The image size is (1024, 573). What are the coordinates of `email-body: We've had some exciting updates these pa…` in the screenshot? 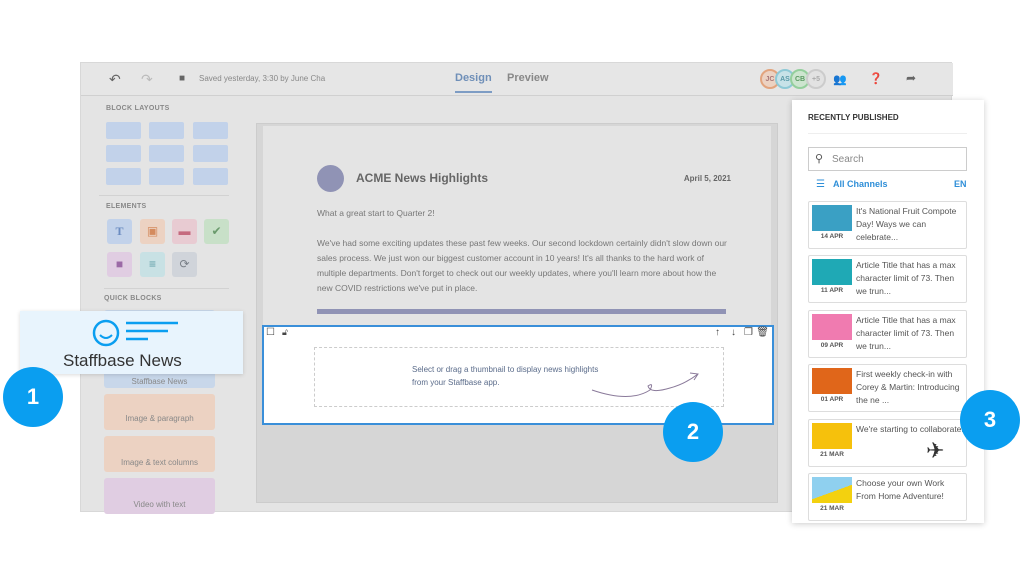 It's located at (522, 265).